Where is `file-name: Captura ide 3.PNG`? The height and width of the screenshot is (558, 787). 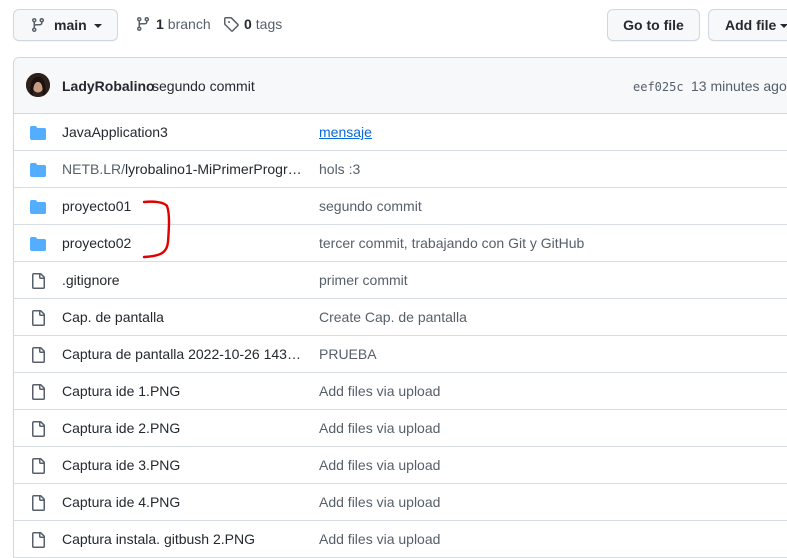 file-name: Captura ide 3.PNG is located at coordinates (121, 465).